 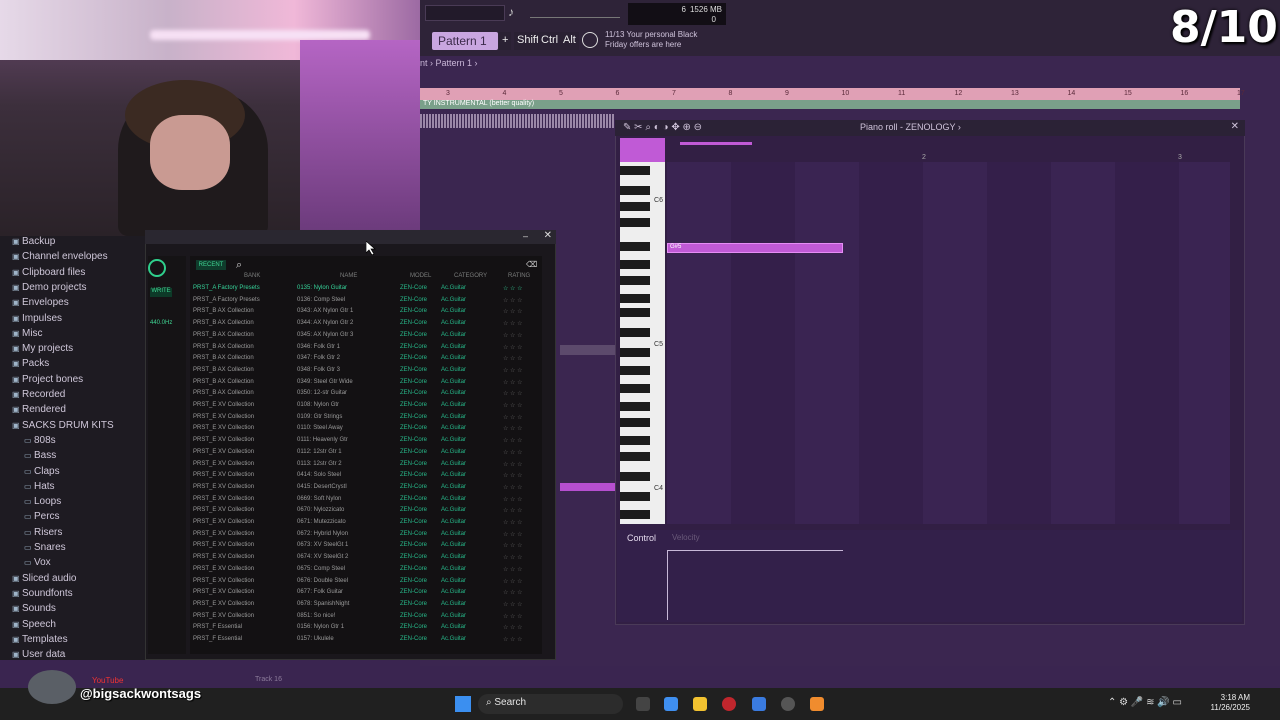 What do you see at coordinates (643, 704) in the screenshot?
I see `task-view-icon` at bounding box center [643, 704].